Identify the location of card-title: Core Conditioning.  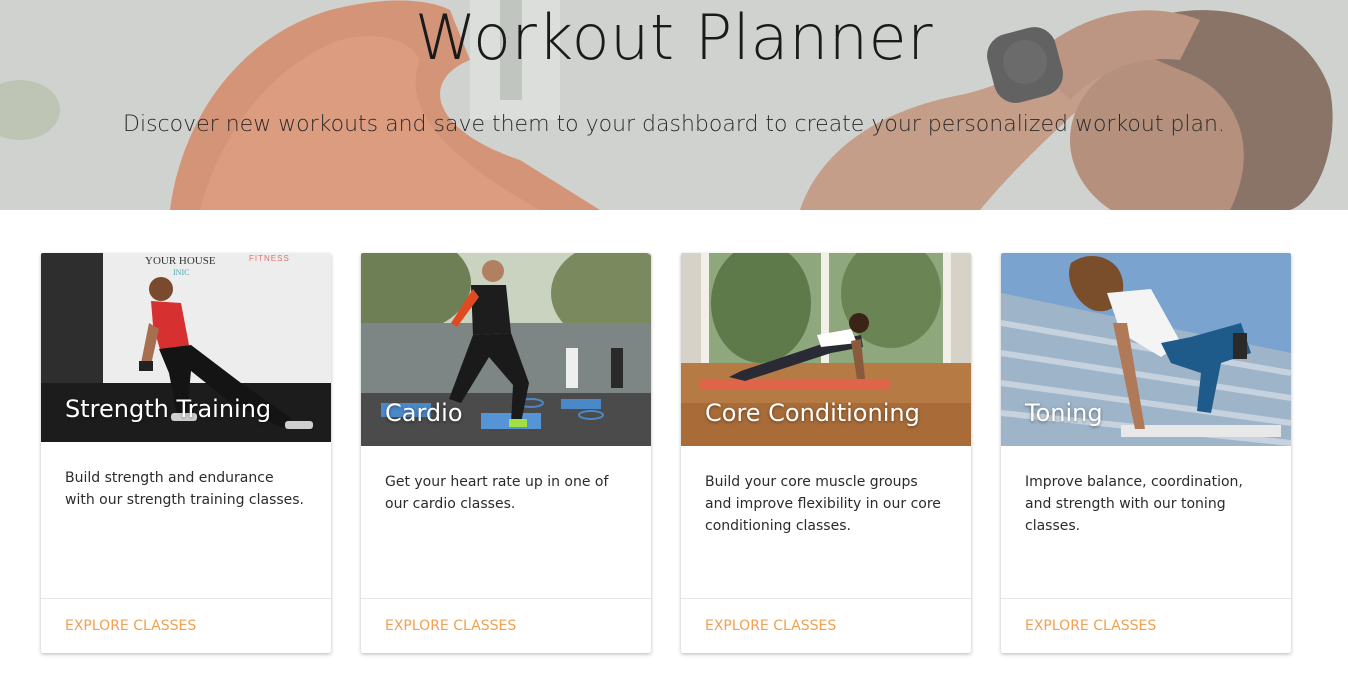
(812, 413).